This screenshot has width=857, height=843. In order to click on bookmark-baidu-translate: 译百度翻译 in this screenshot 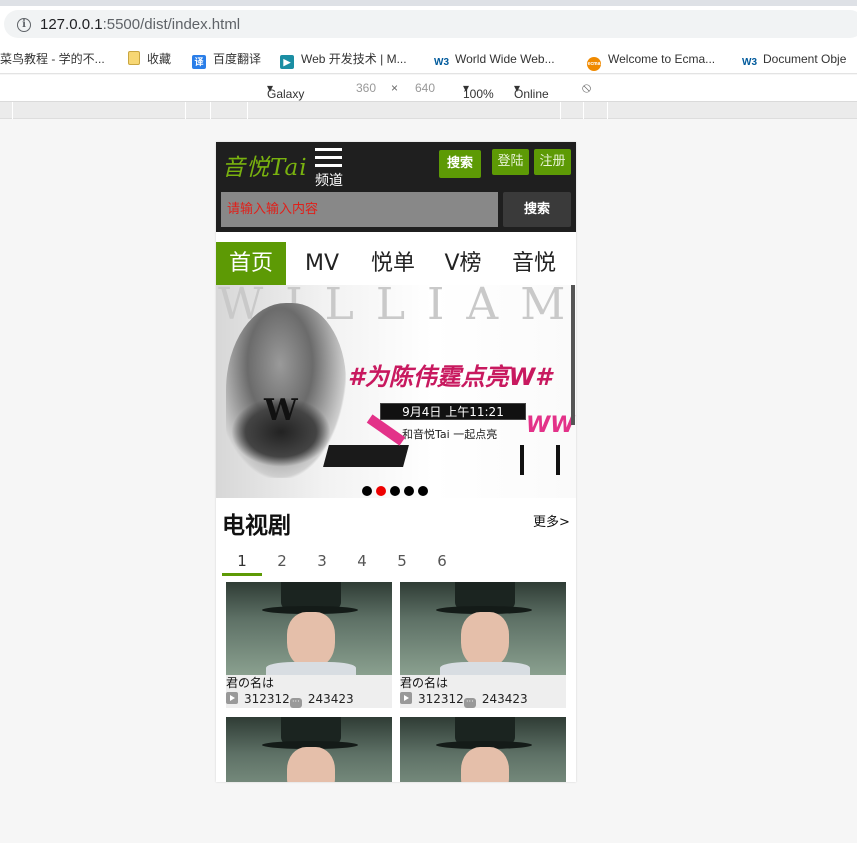, I will do `click(226, 59)`.